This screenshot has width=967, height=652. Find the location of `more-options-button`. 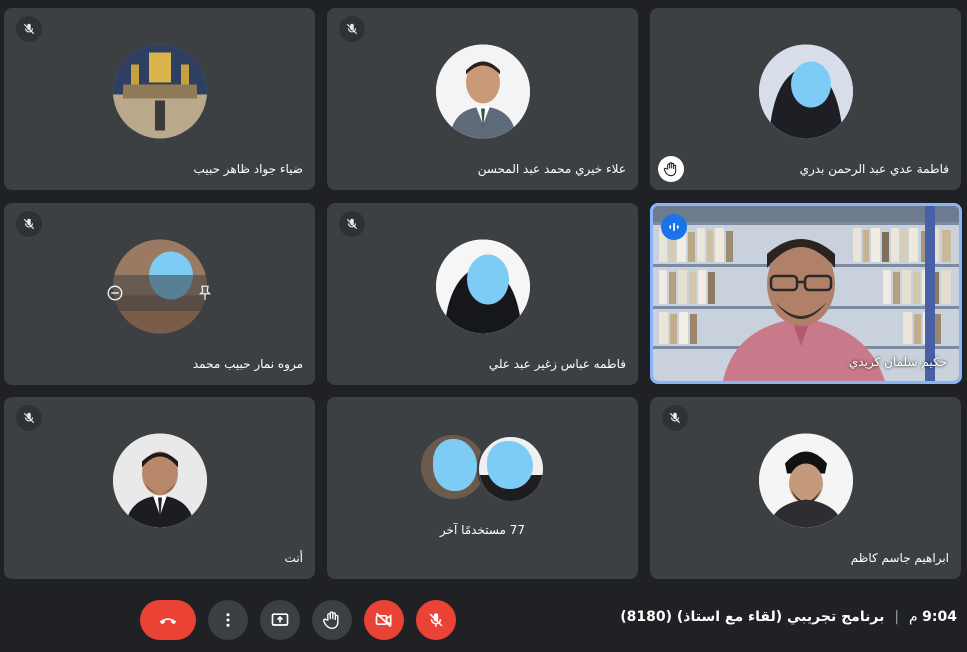

more-options-button is located at coordinates (228, 620).